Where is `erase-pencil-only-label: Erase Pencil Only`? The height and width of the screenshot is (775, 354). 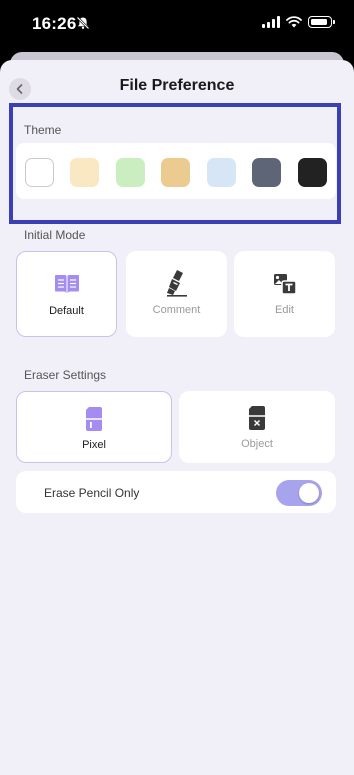 erase-pencil-only-label: Erase Pencil Only is located at coordinates (92, 493).